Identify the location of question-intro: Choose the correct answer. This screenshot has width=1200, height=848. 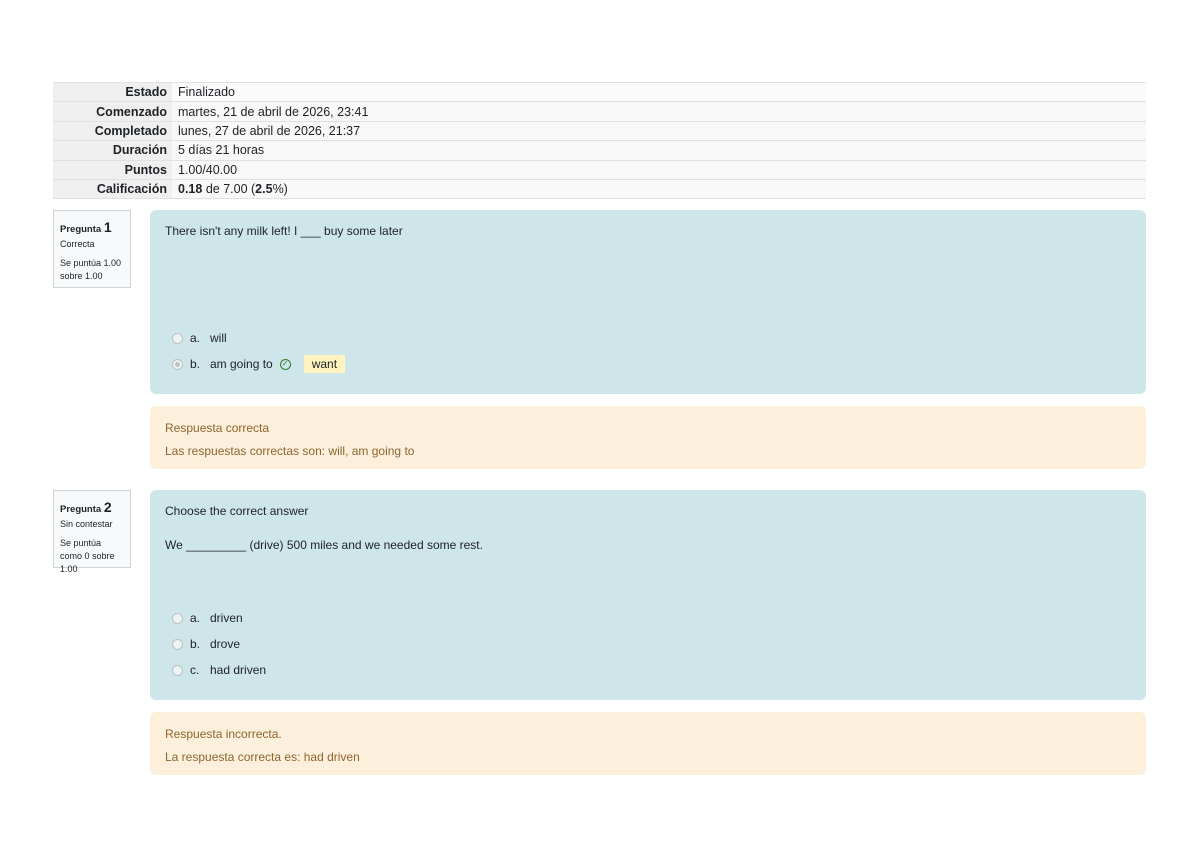
(237, 511).